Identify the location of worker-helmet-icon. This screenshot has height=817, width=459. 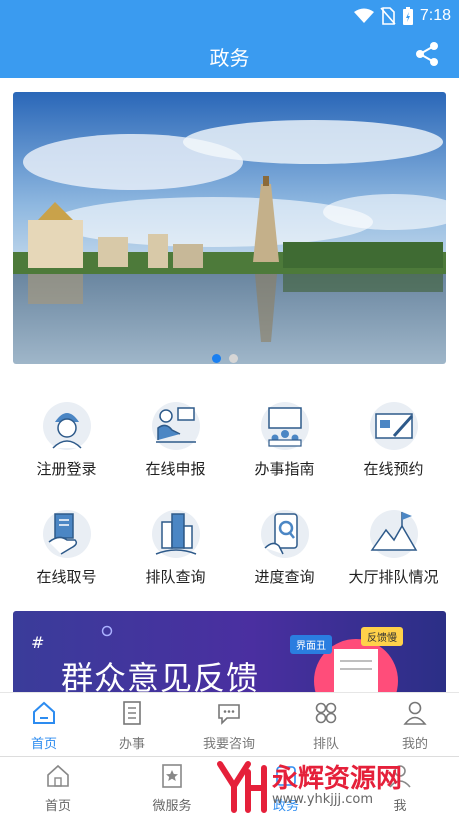
(66, 426).